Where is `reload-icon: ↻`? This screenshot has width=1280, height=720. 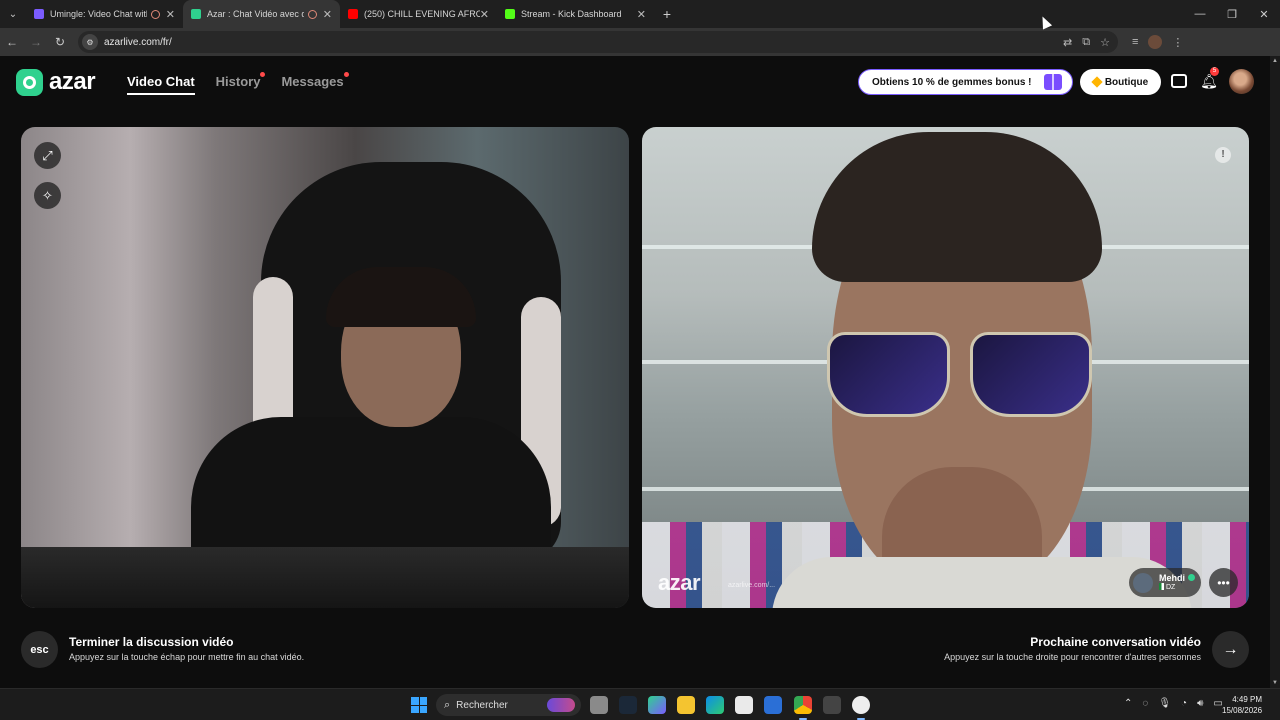 reload-icon: ↻ is located at coordinates (60, 42).